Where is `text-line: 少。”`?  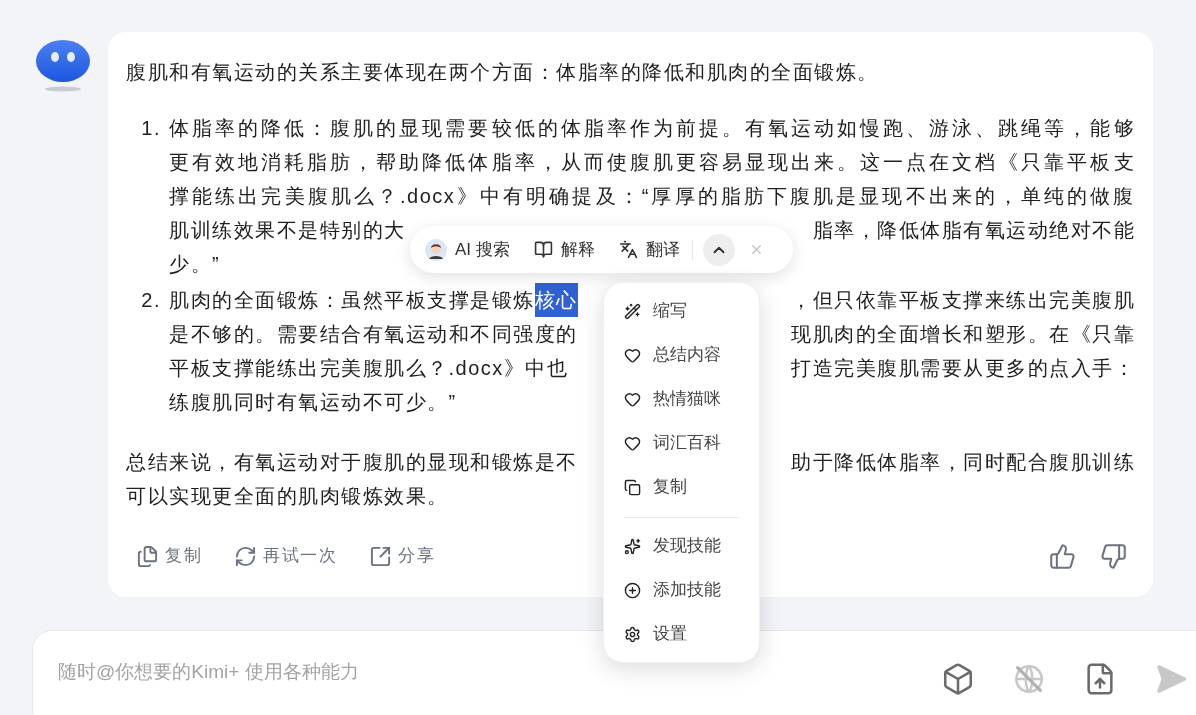 text-line: 少。” is located at coordinates (195, 264).